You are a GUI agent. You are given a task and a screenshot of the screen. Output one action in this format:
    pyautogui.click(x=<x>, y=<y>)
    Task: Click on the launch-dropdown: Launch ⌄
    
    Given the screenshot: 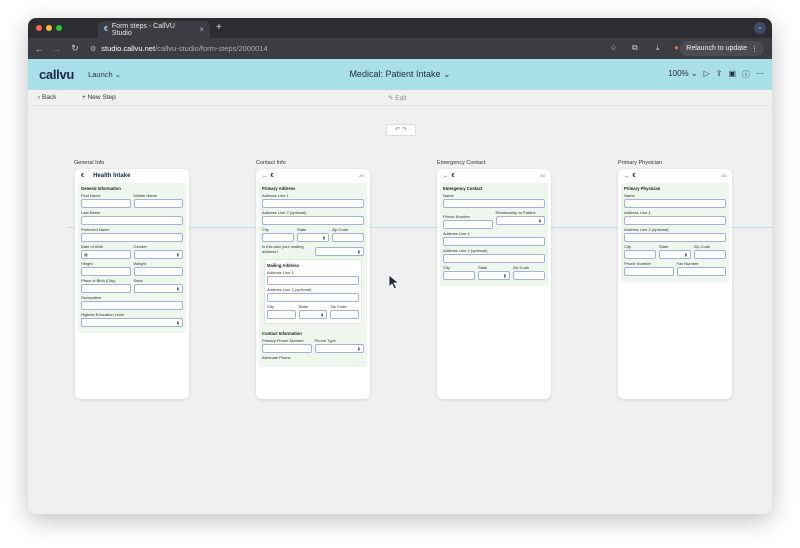 What is the action you would take?
    pyautogui.click(x=104, y=74)
    